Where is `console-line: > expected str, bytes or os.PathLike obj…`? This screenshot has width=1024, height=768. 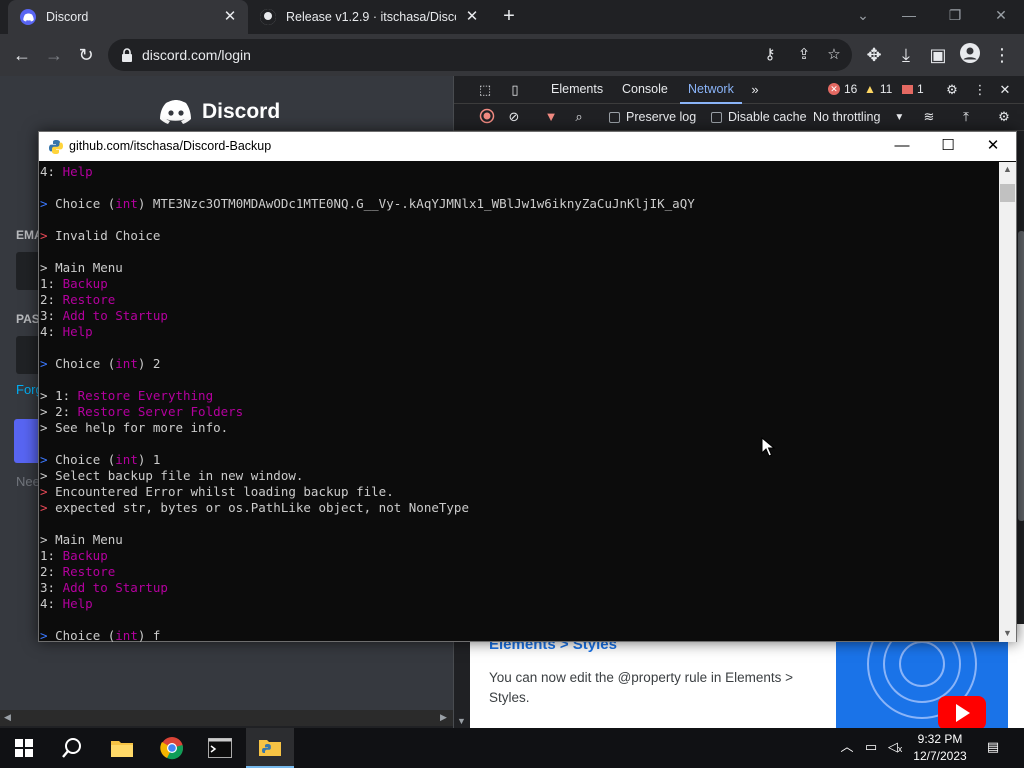 console-line: > expected str, bytes or os.PathLike obj… is located at coordinates (254, 508).